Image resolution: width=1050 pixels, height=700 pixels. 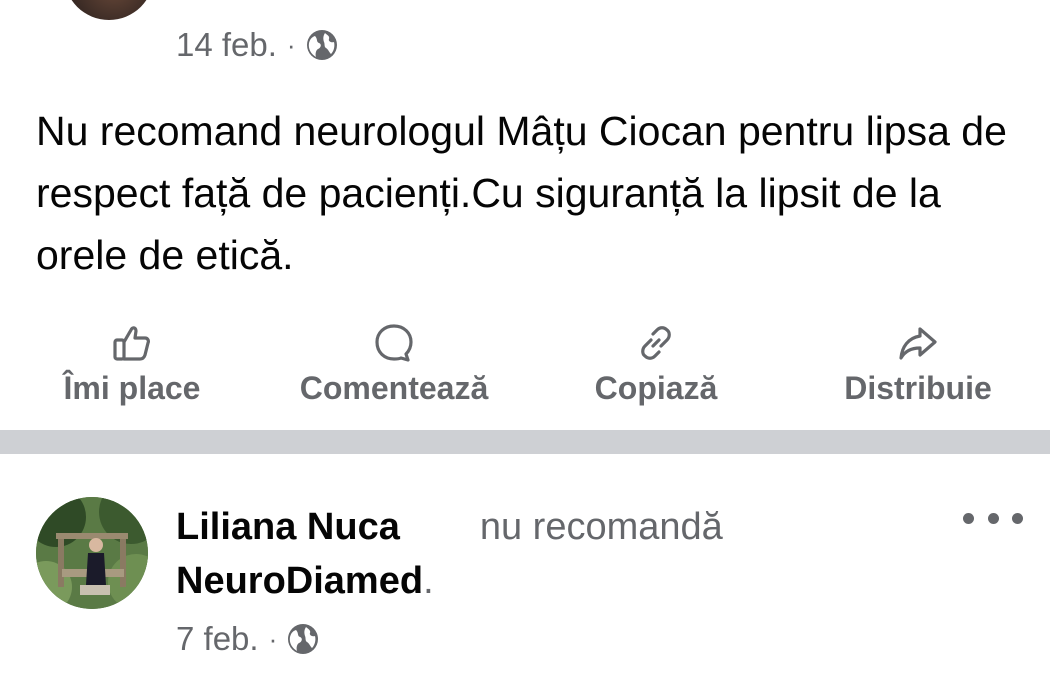 I want to click on post2-meta: 7 feb. ·, so click(x=247, y=639).